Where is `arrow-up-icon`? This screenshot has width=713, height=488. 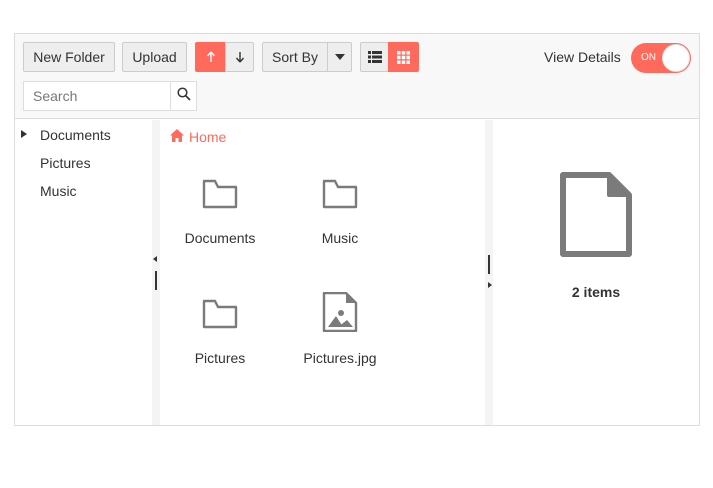 arrow-up-icon is located at coordinates (211, 57).